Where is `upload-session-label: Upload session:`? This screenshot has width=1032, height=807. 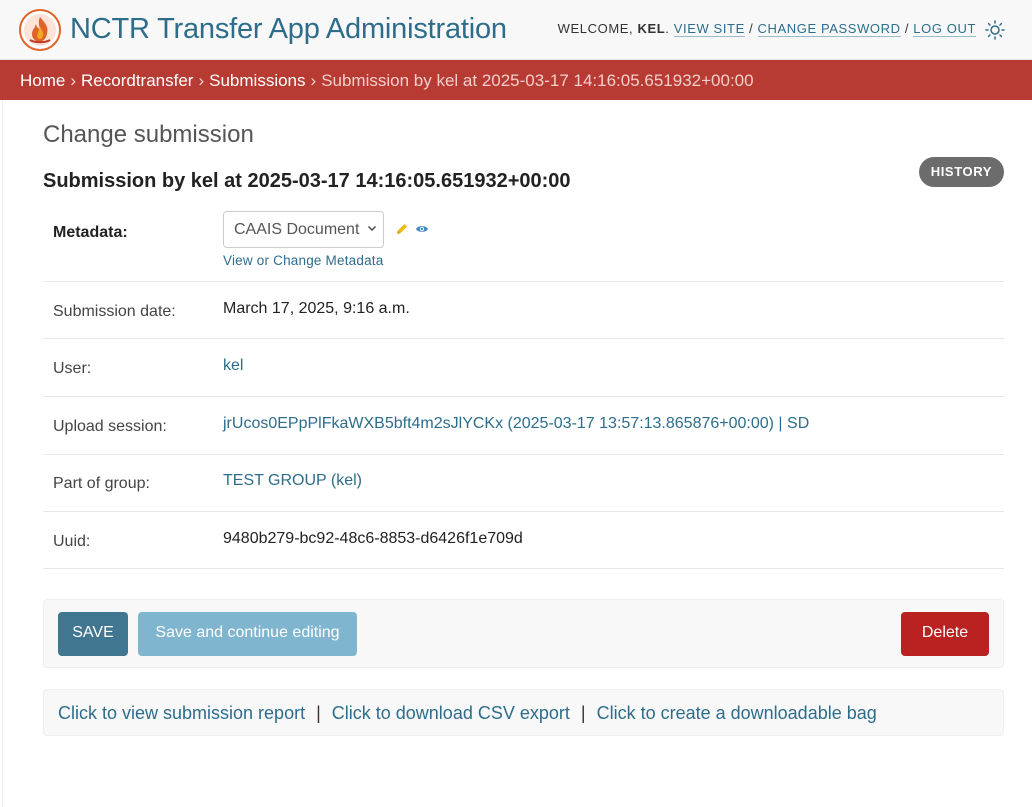
upload-session-label: Upload session: is located at coordinates (110, 426).